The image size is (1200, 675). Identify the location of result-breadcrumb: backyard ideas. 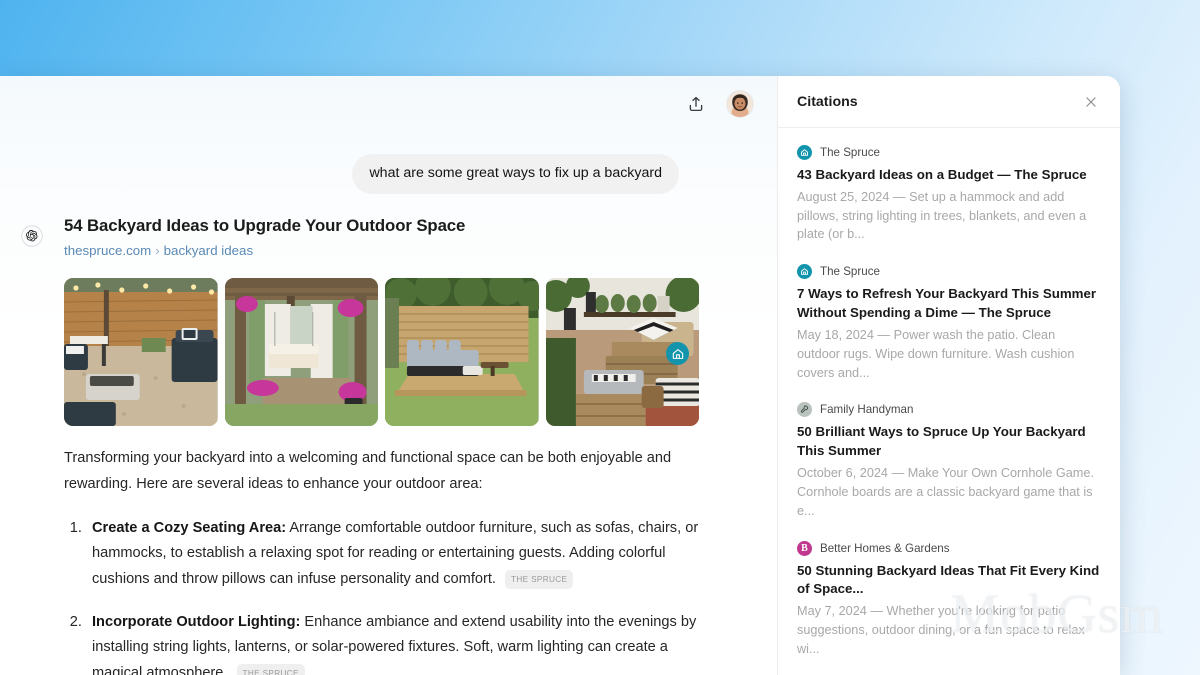
(208, 250).